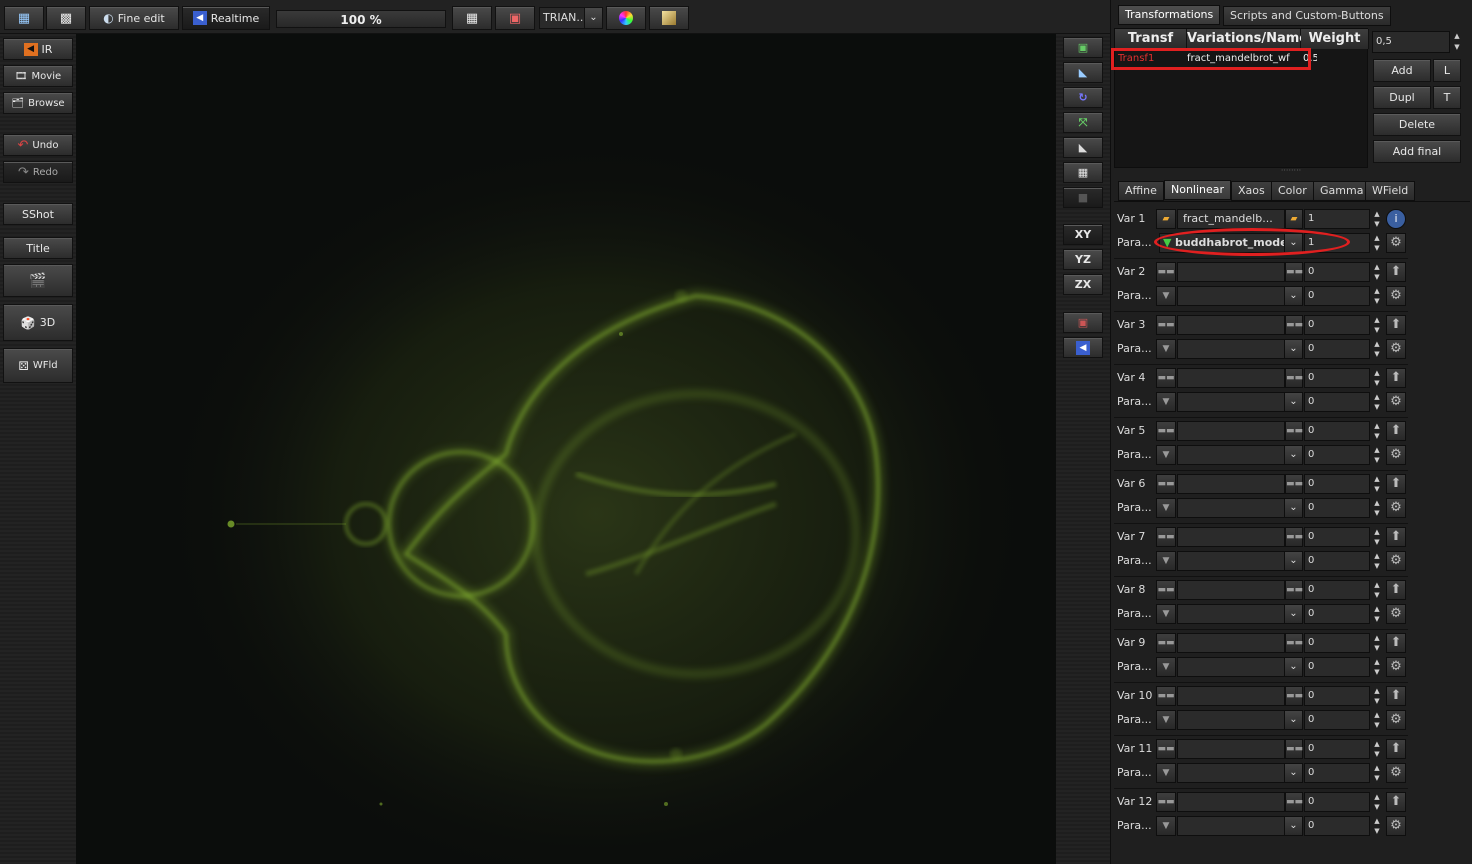 The height and width of the screenshot is (864, 1472). Describe the element at coordinates (1083, 197) in the screenshot. I see `blank-tool-button: ■` at that location.